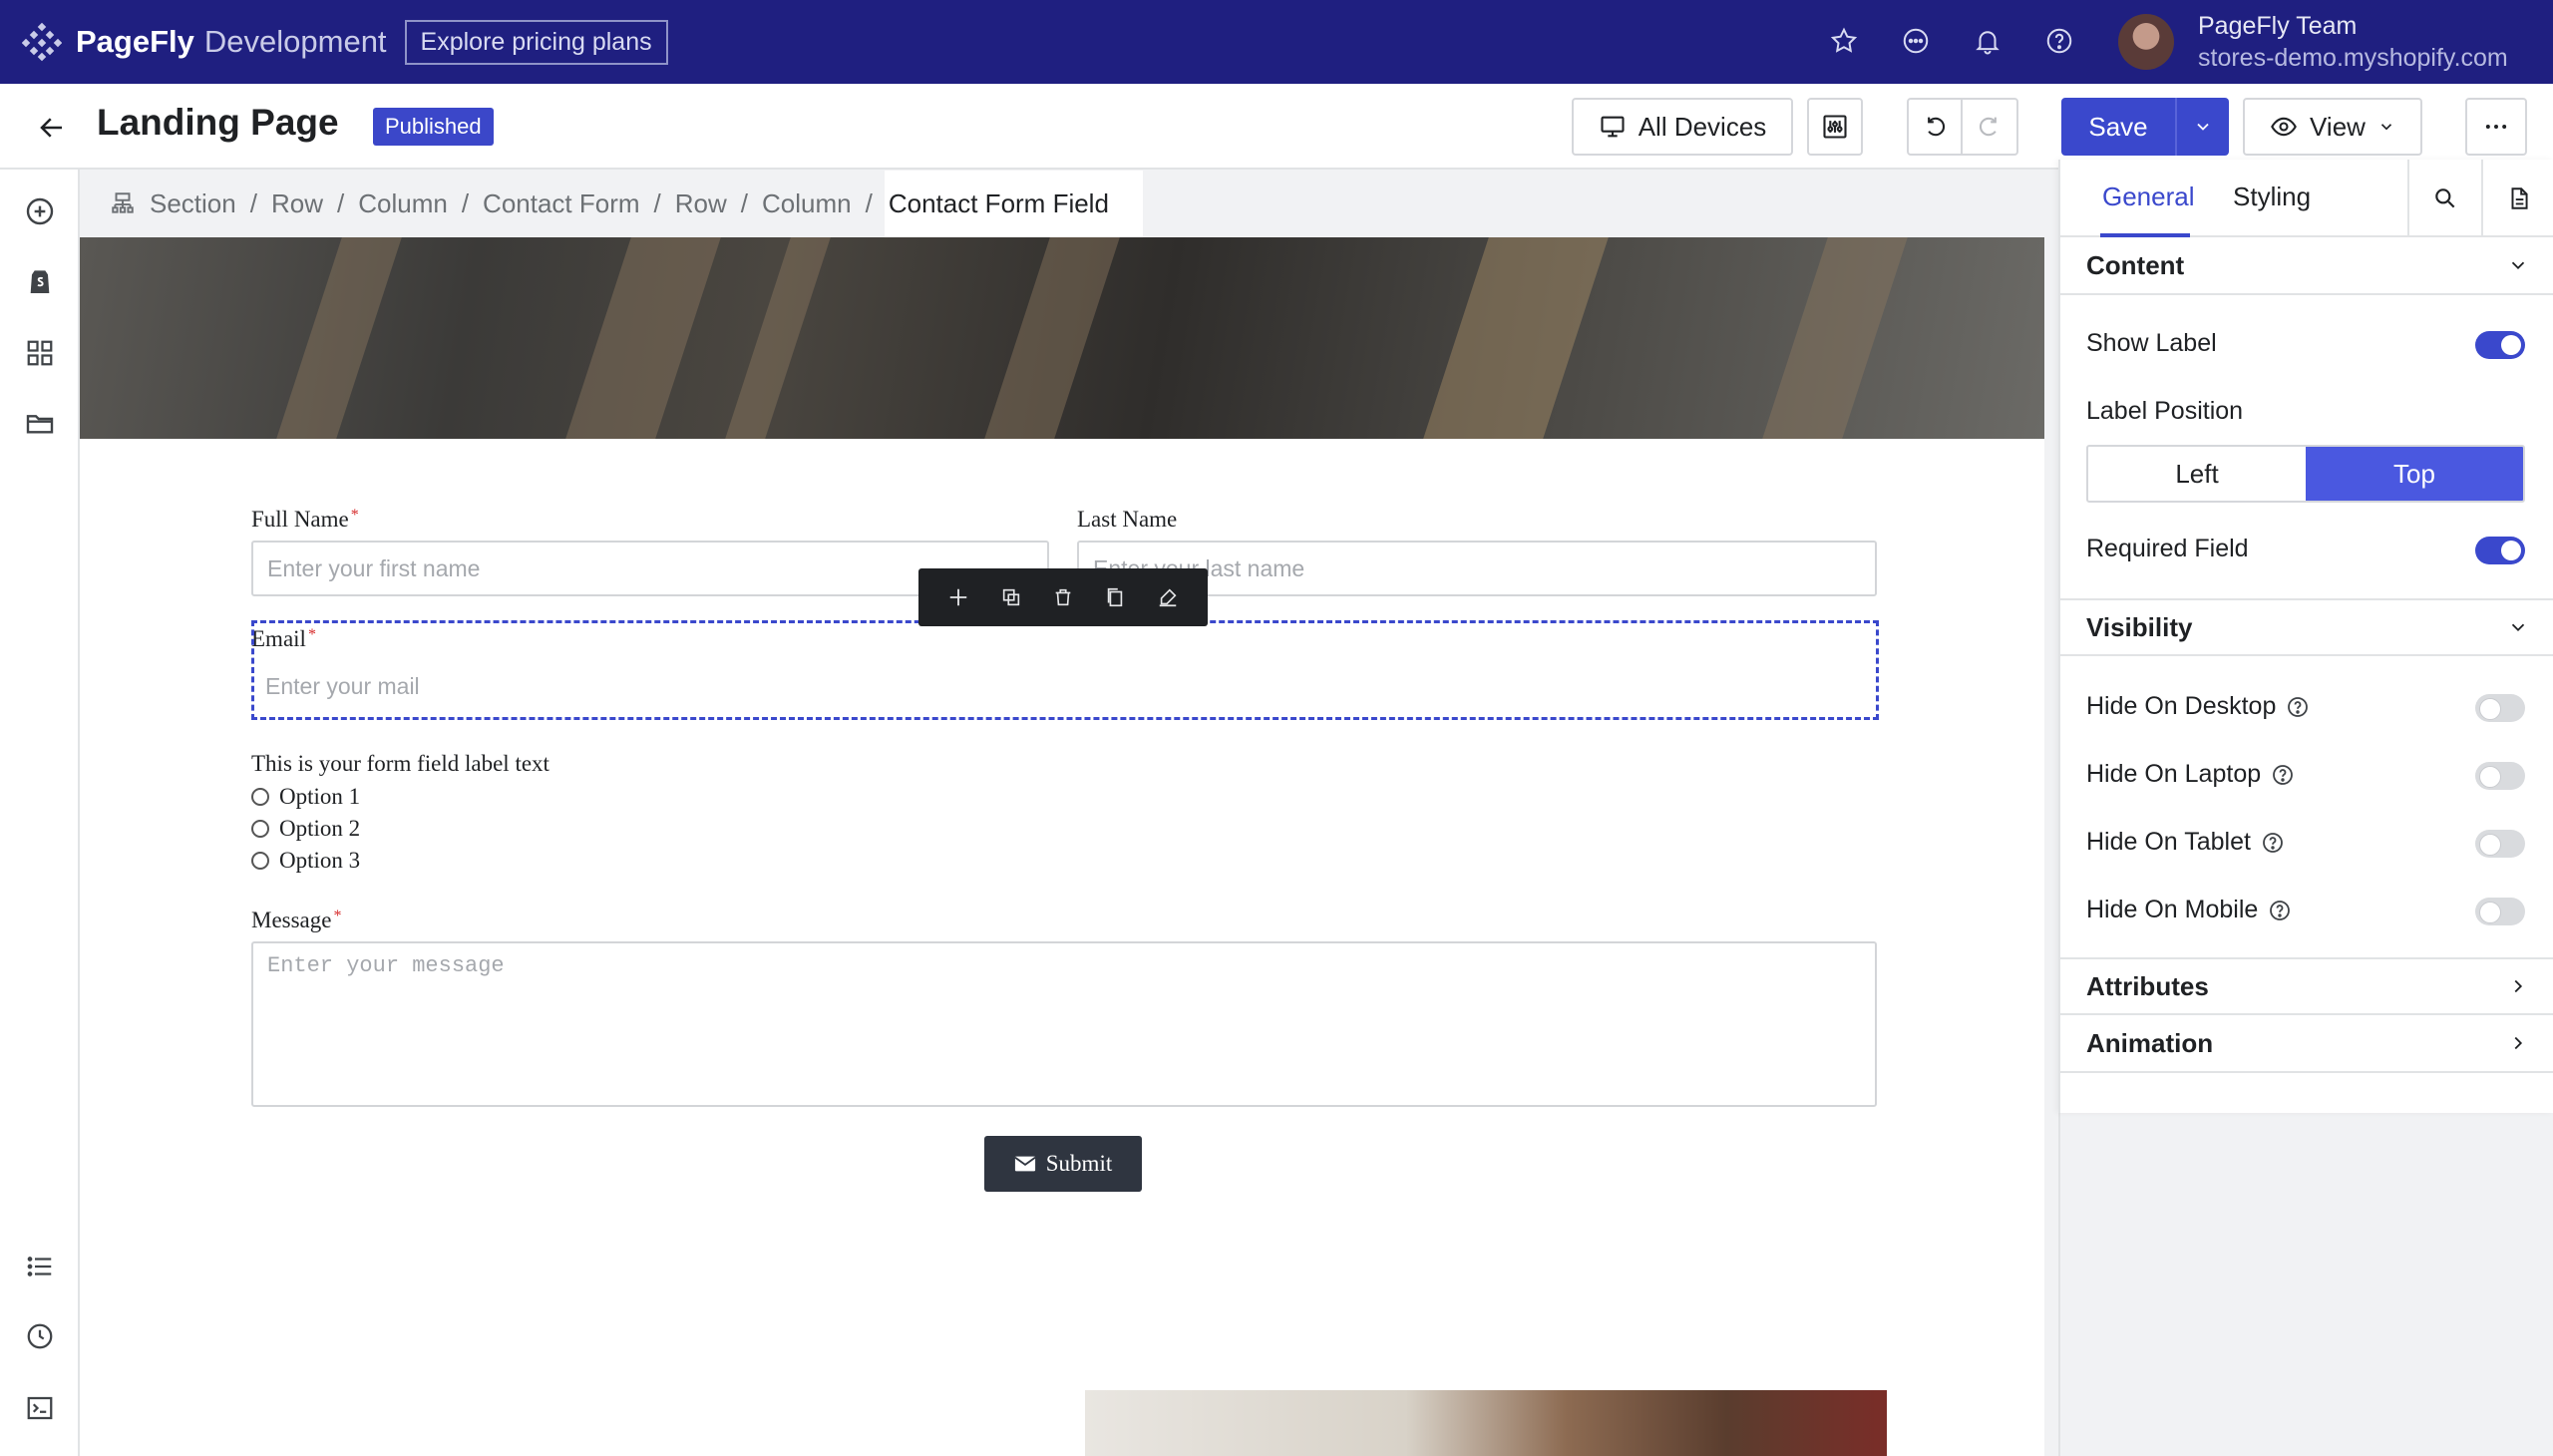 The height and width of the screenshot is (1456, 2553). I want to click on page-info-button, so click(2517, 198).